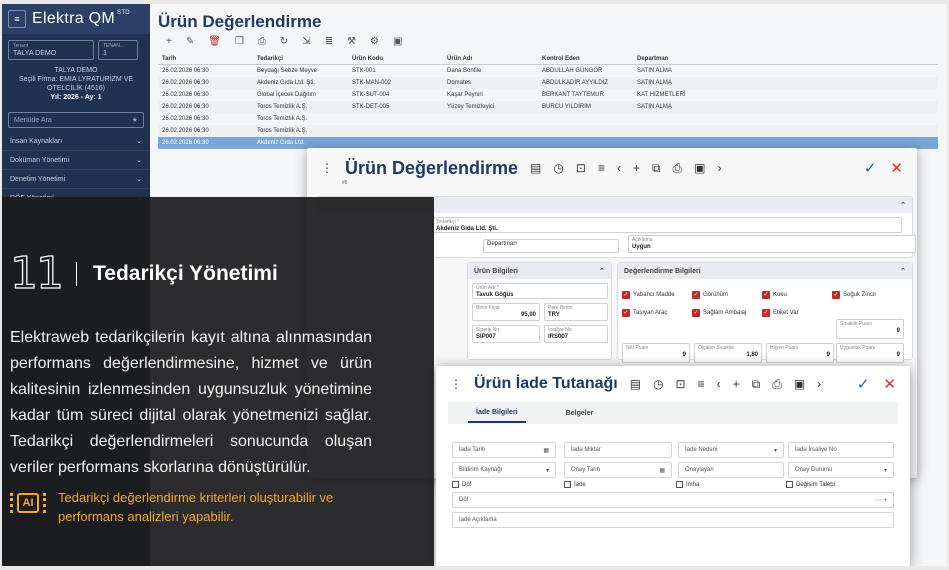 This screenshot has width=949, height=570. I want to click on criteria-checkbox: ✓ Taşıyan Araç, so click(655, 313).